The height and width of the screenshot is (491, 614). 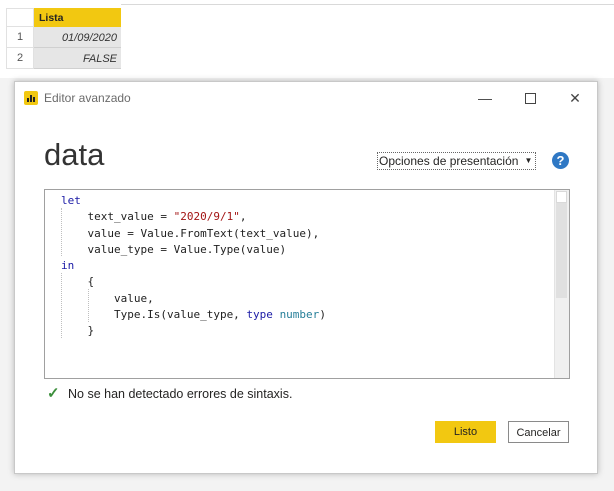 What do you see at coordinates (87, 98) in the screenshot?
I see `dialog-title: Editor avanzado` at bounding box center [87, 98].